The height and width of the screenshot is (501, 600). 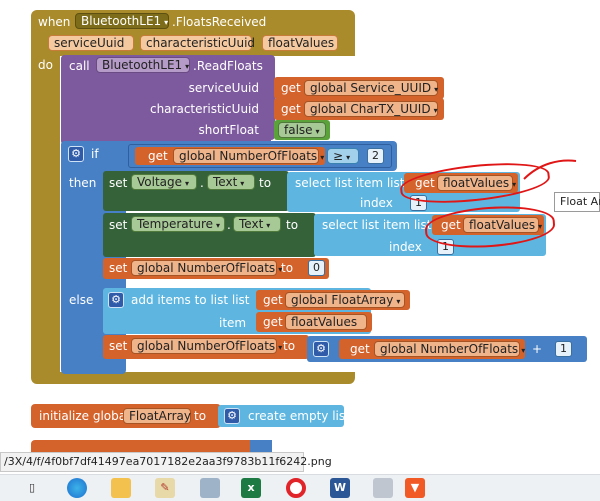 I want to click on floatvalues-dropdown: floatValues, so click(x=326, y=322).